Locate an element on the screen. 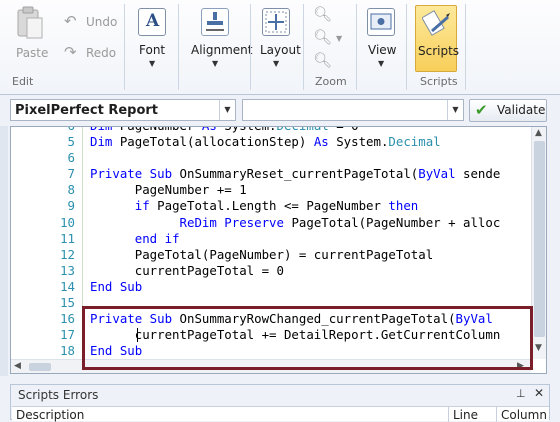 Image resolution: width=560 pixels, height=422 pixels. redo-label: Redo is located at coordinates (101, 53).